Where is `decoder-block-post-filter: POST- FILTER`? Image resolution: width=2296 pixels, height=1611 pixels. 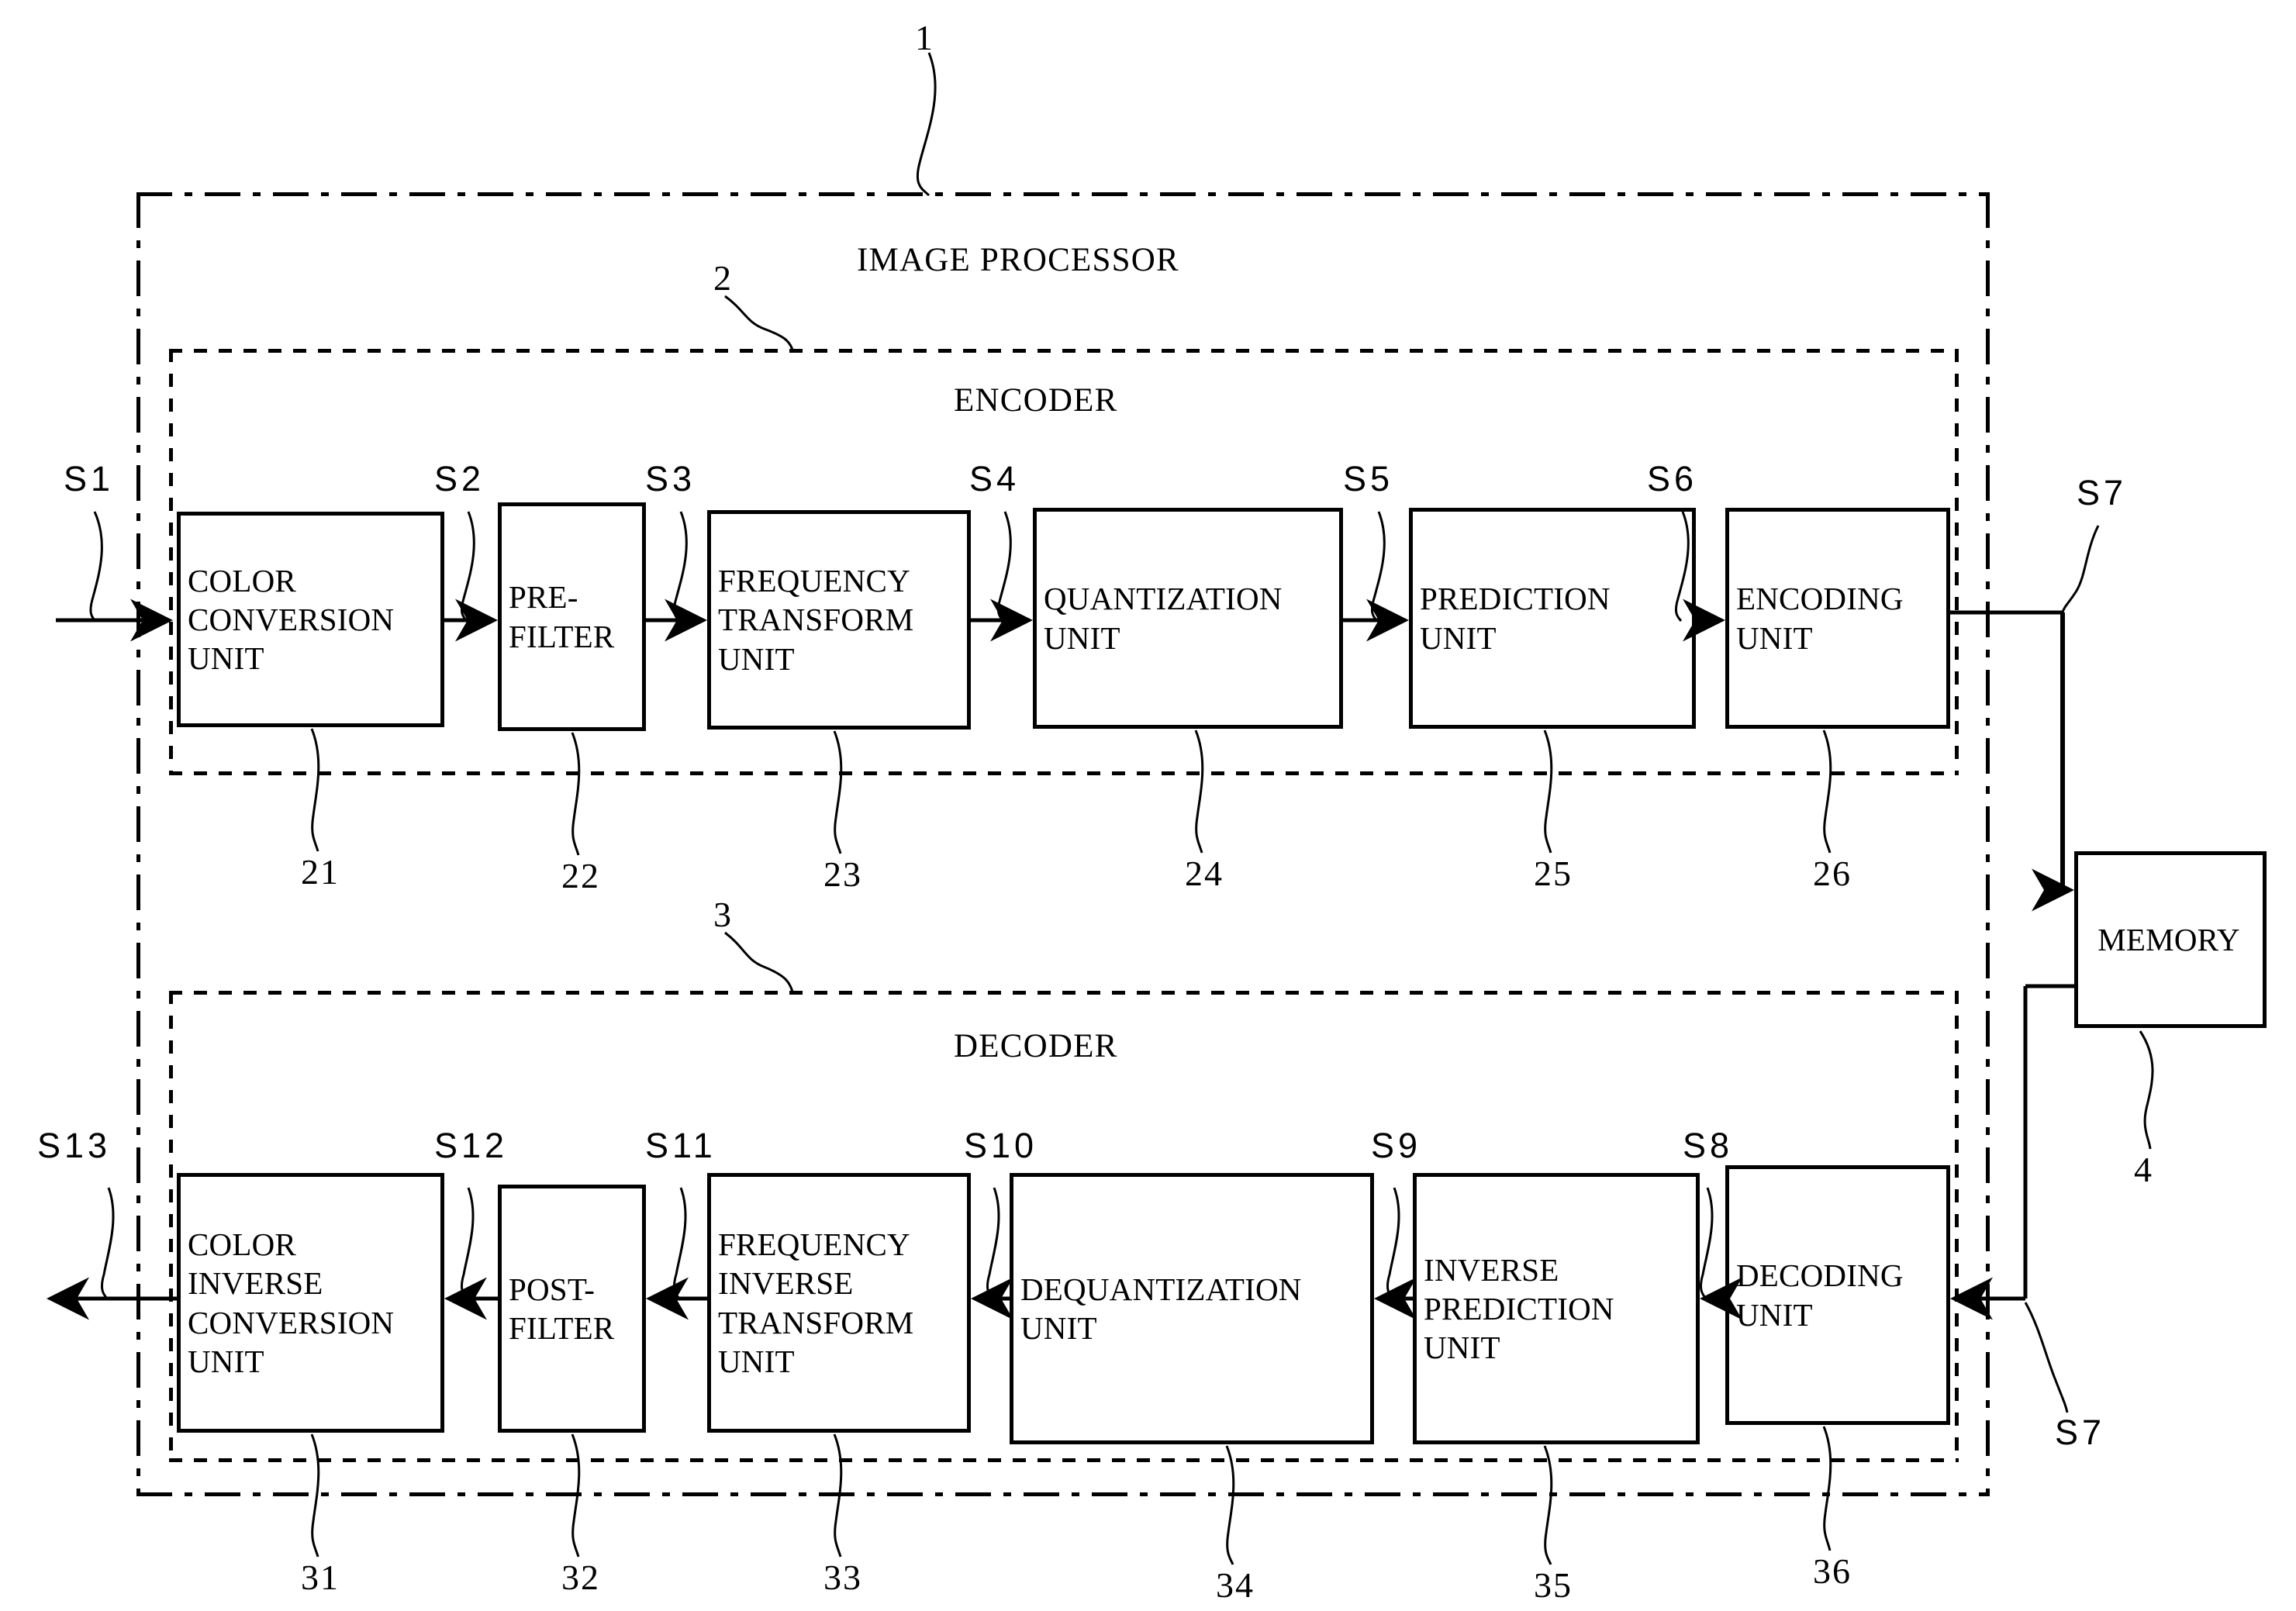
decoder-block-post-filter: POST- FILTER is located at coordinates (572, 1309).